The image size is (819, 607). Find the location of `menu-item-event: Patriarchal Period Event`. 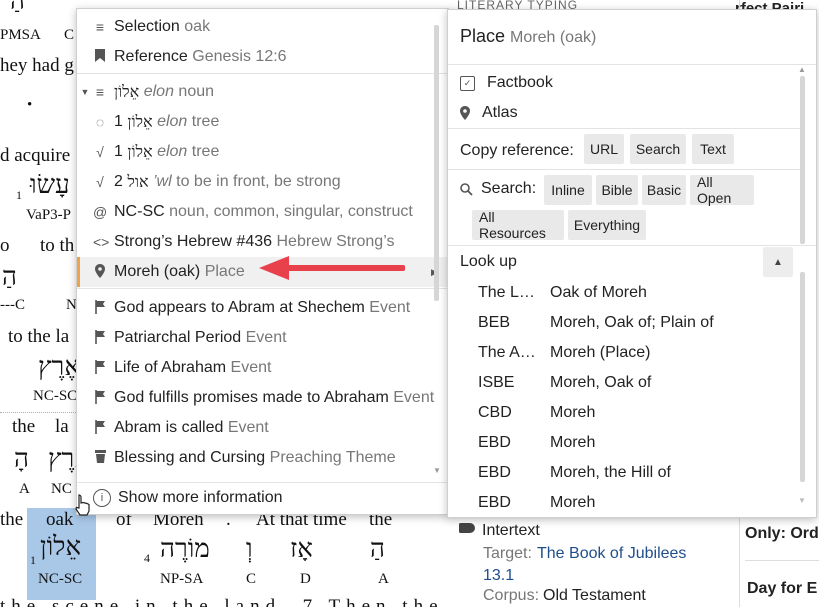

menu-item-event: Patriarchal Period Event is located at coordinates (262, 338).